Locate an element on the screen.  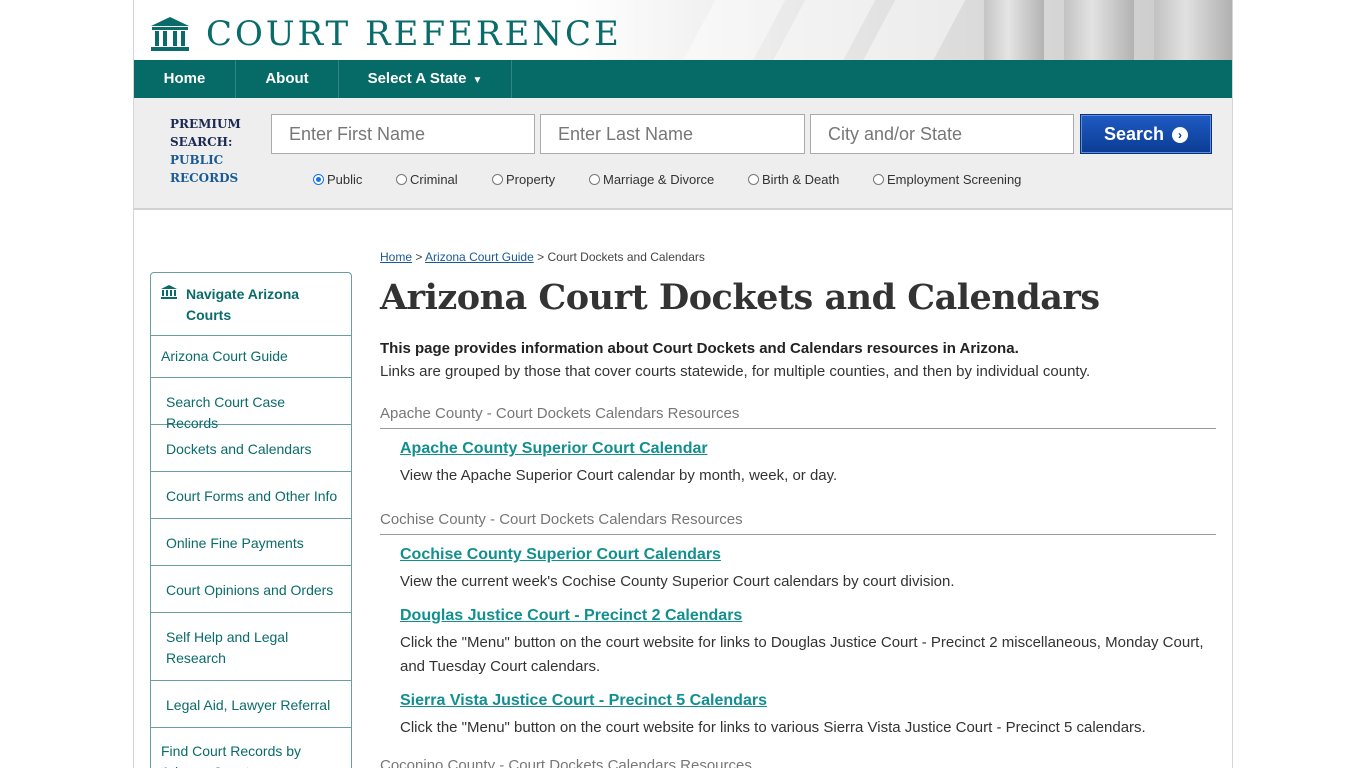
premium-search-label: PREMIUM SEARCH: PUBLIC RECORDS is located at coordinates (215, 151).